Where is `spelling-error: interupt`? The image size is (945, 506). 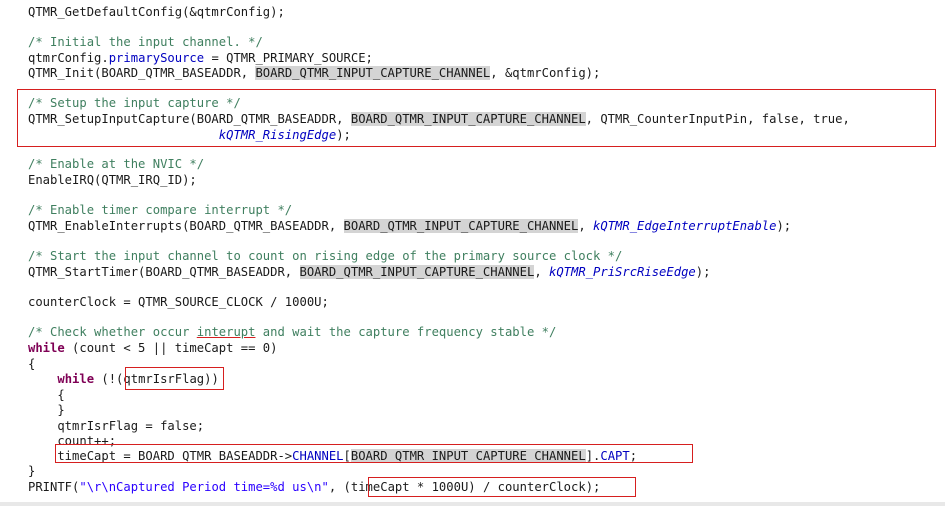
spelling-error: interupt is located at coordinates (226, 332).